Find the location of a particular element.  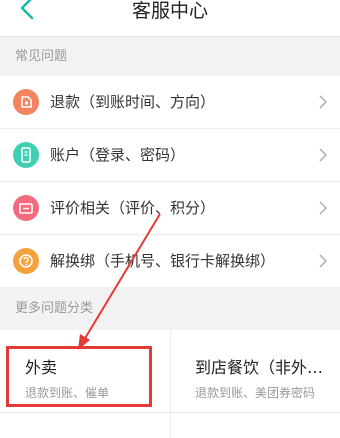

annotation-arrow-icon is located at coordinates (119, 281).